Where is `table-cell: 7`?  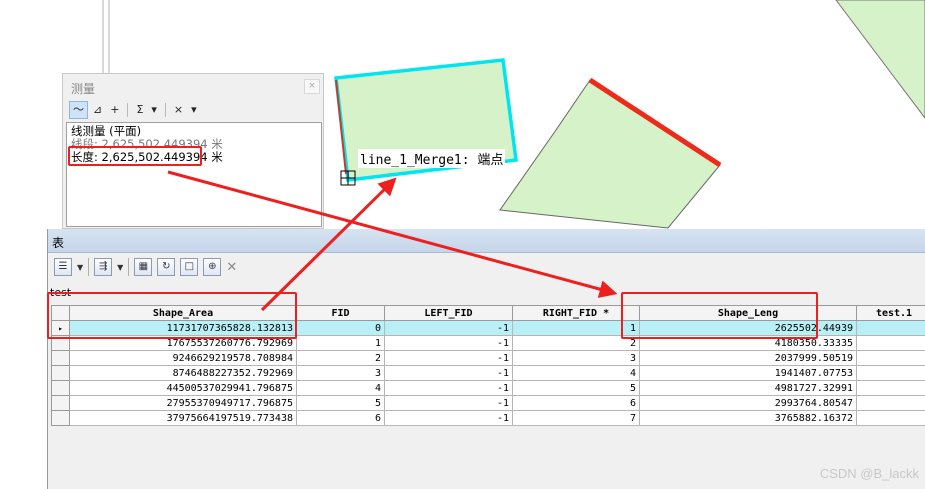 table-cell: 7 is located at coordinates (576, 418).